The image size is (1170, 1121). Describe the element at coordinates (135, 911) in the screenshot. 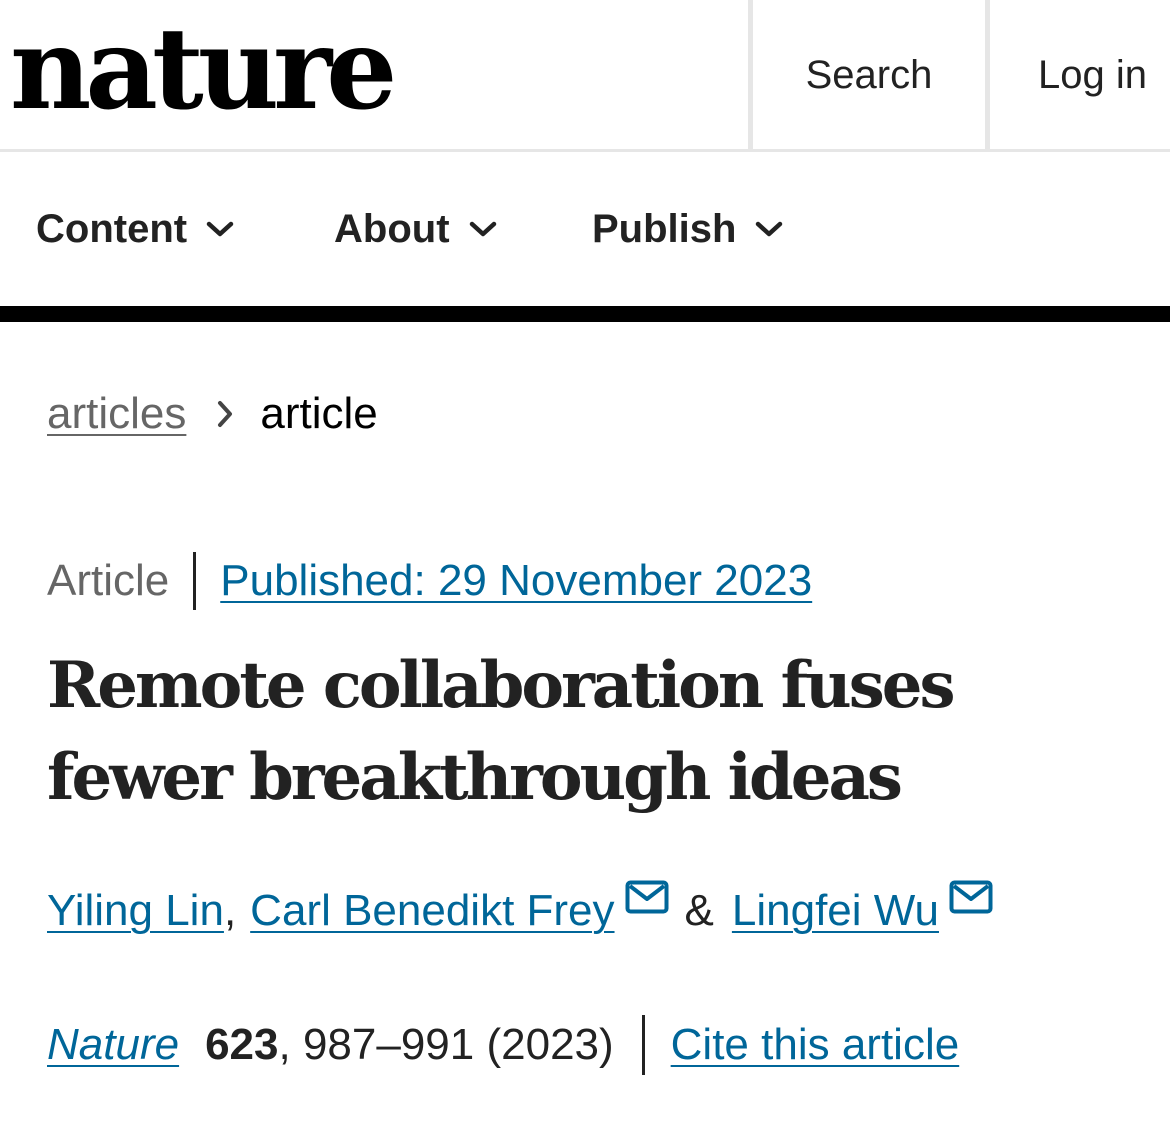

I see `author-link-yiling-lin: Yiling Lin` at that location.